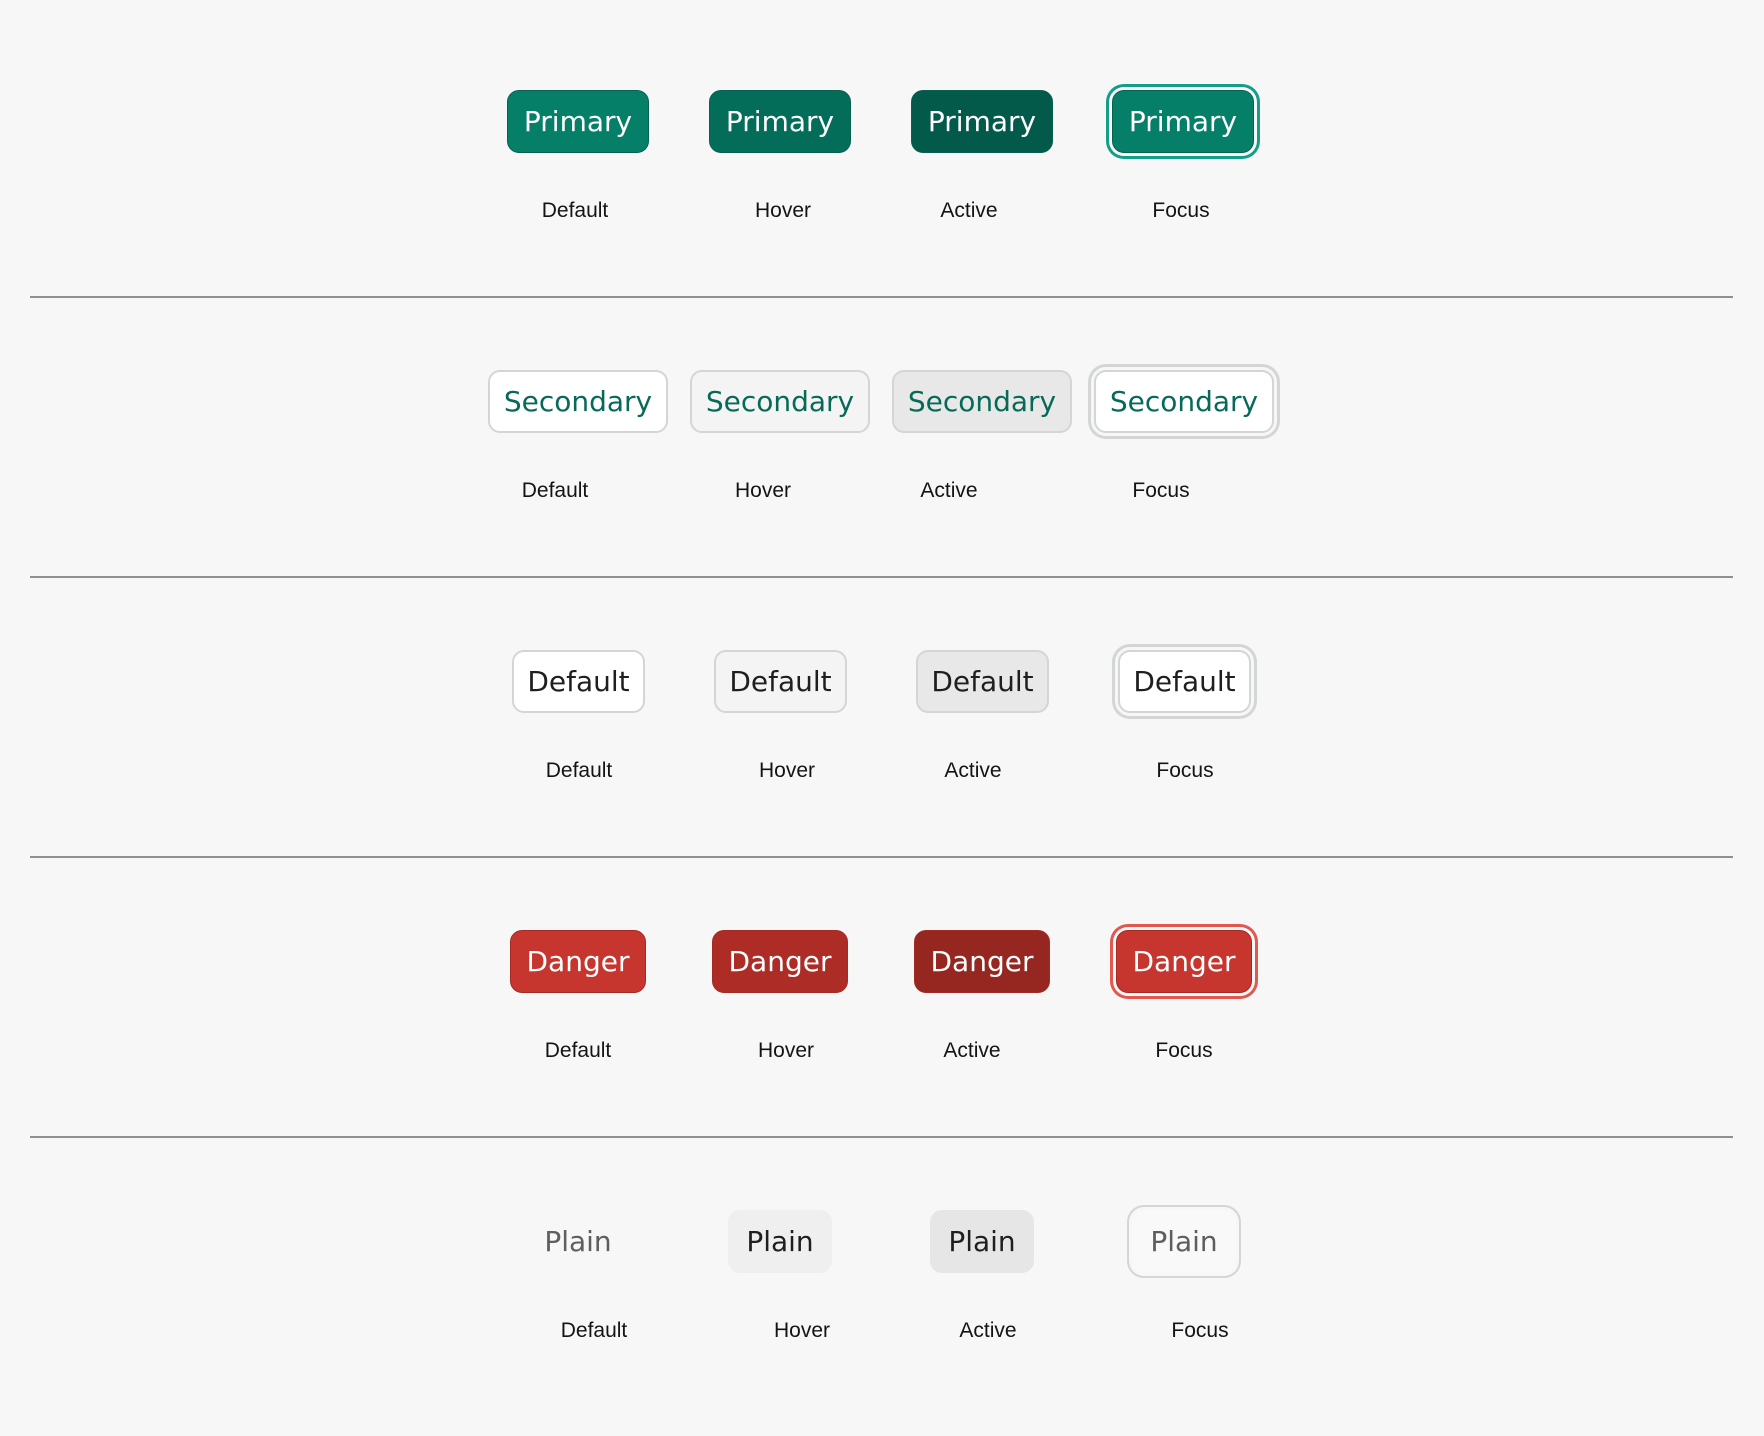  What do you see at coordinates (578, 121) in the screenshot?
I see `primary-button-default: Primary` at bounding box center [578, 121].